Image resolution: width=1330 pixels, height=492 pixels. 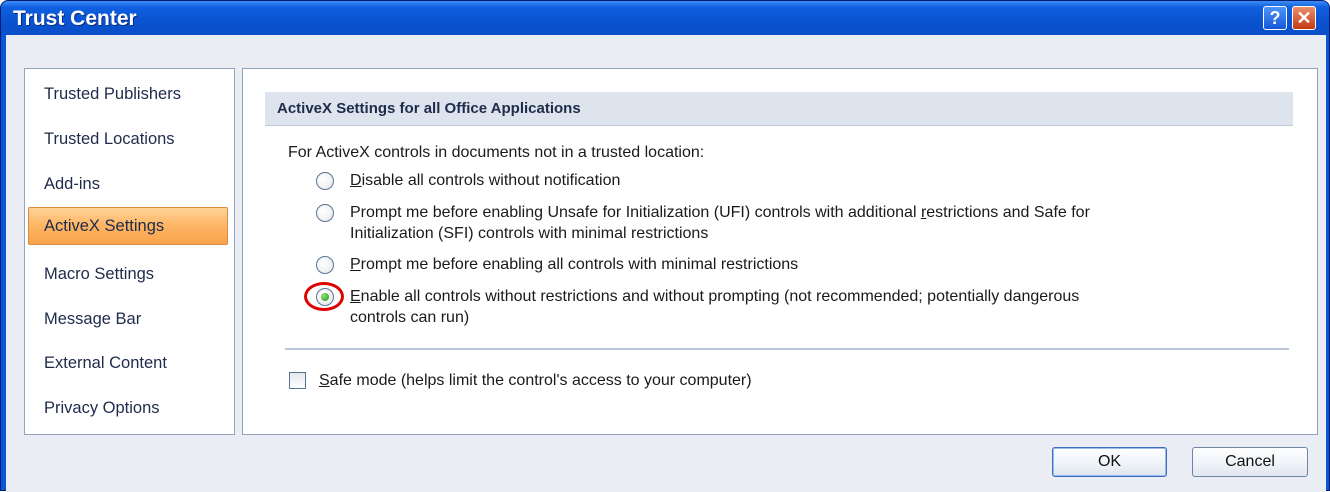 What do you see at coordinates (665, 18) in the screenshot?
I see `title-bar: Trust Center ? ✕` at bounding box center [665, 18].